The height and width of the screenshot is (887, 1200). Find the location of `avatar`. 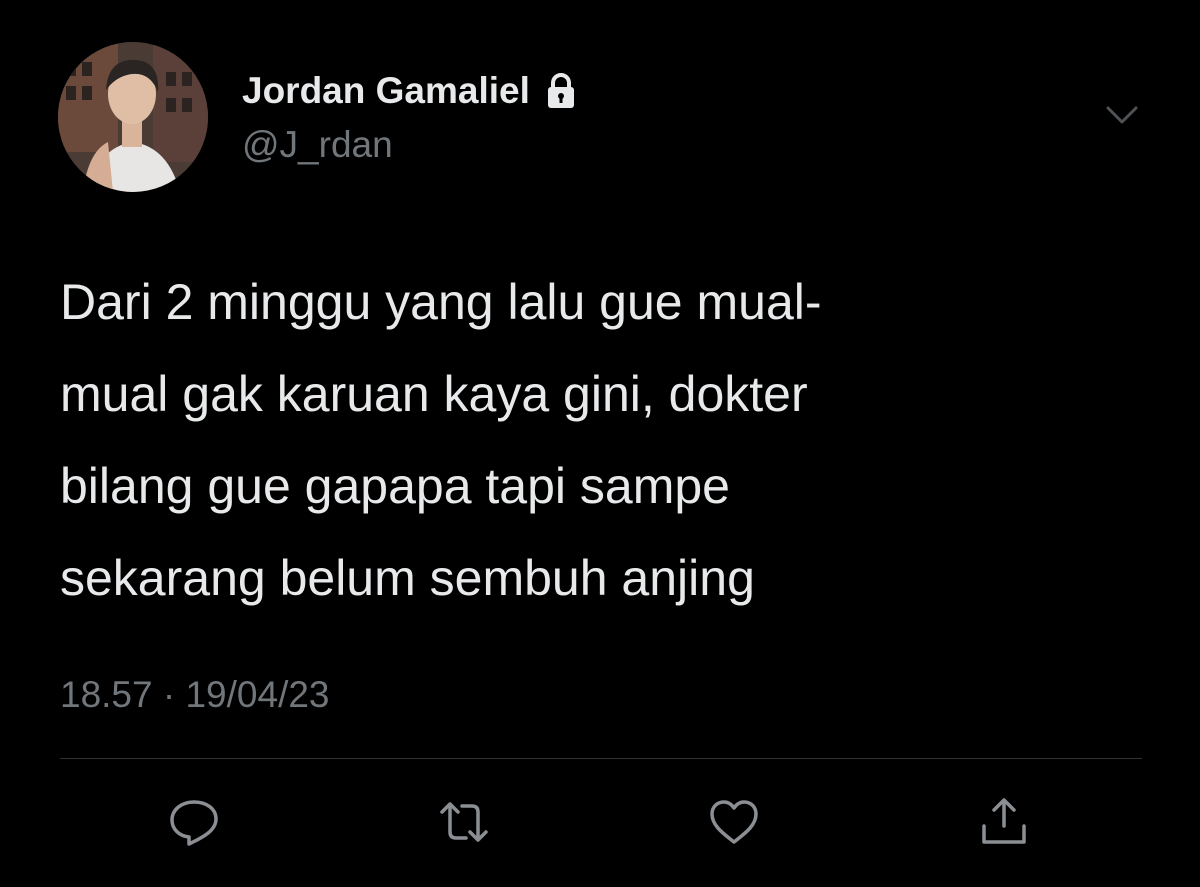

avatar is located at coordinates (133, 117).